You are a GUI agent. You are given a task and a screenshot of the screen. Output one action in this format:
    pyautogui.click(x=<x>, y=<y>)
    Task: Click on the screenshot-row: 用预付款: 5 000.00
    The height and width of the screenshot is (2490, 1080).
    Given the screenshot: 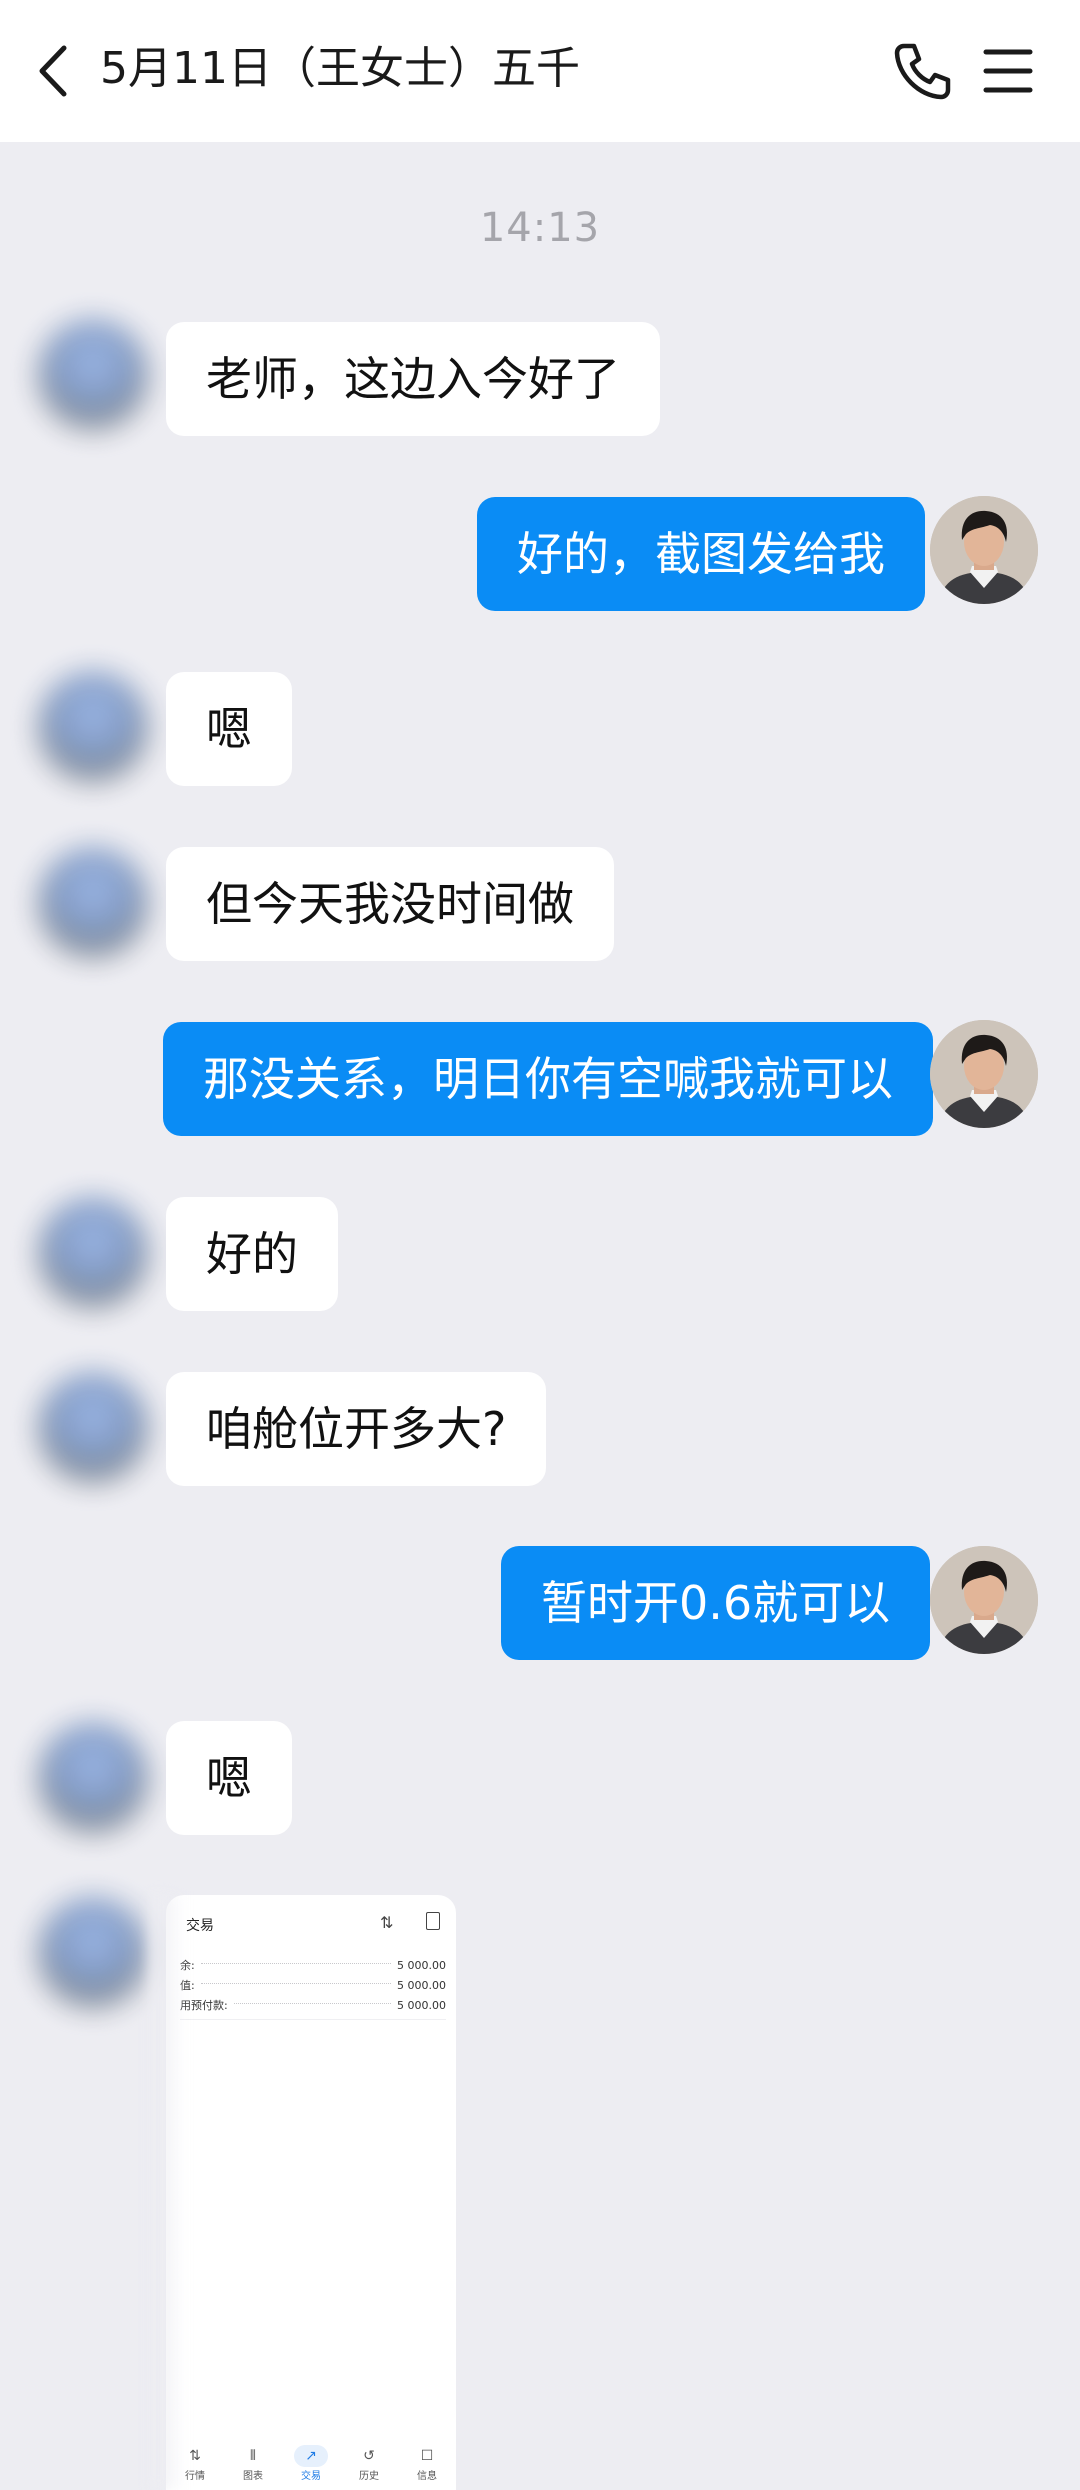 What is the action you would take?
    pyautogui.click(x=313, y=2005)
    